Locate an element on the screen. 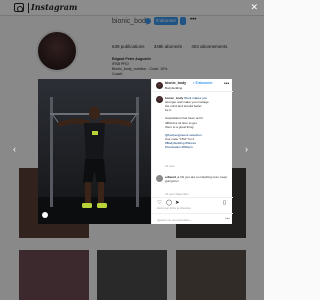 Image resolution: width=320 pixels, height=300 pixels. comment-options-icon: ••• is located at coordinates (227, 218).